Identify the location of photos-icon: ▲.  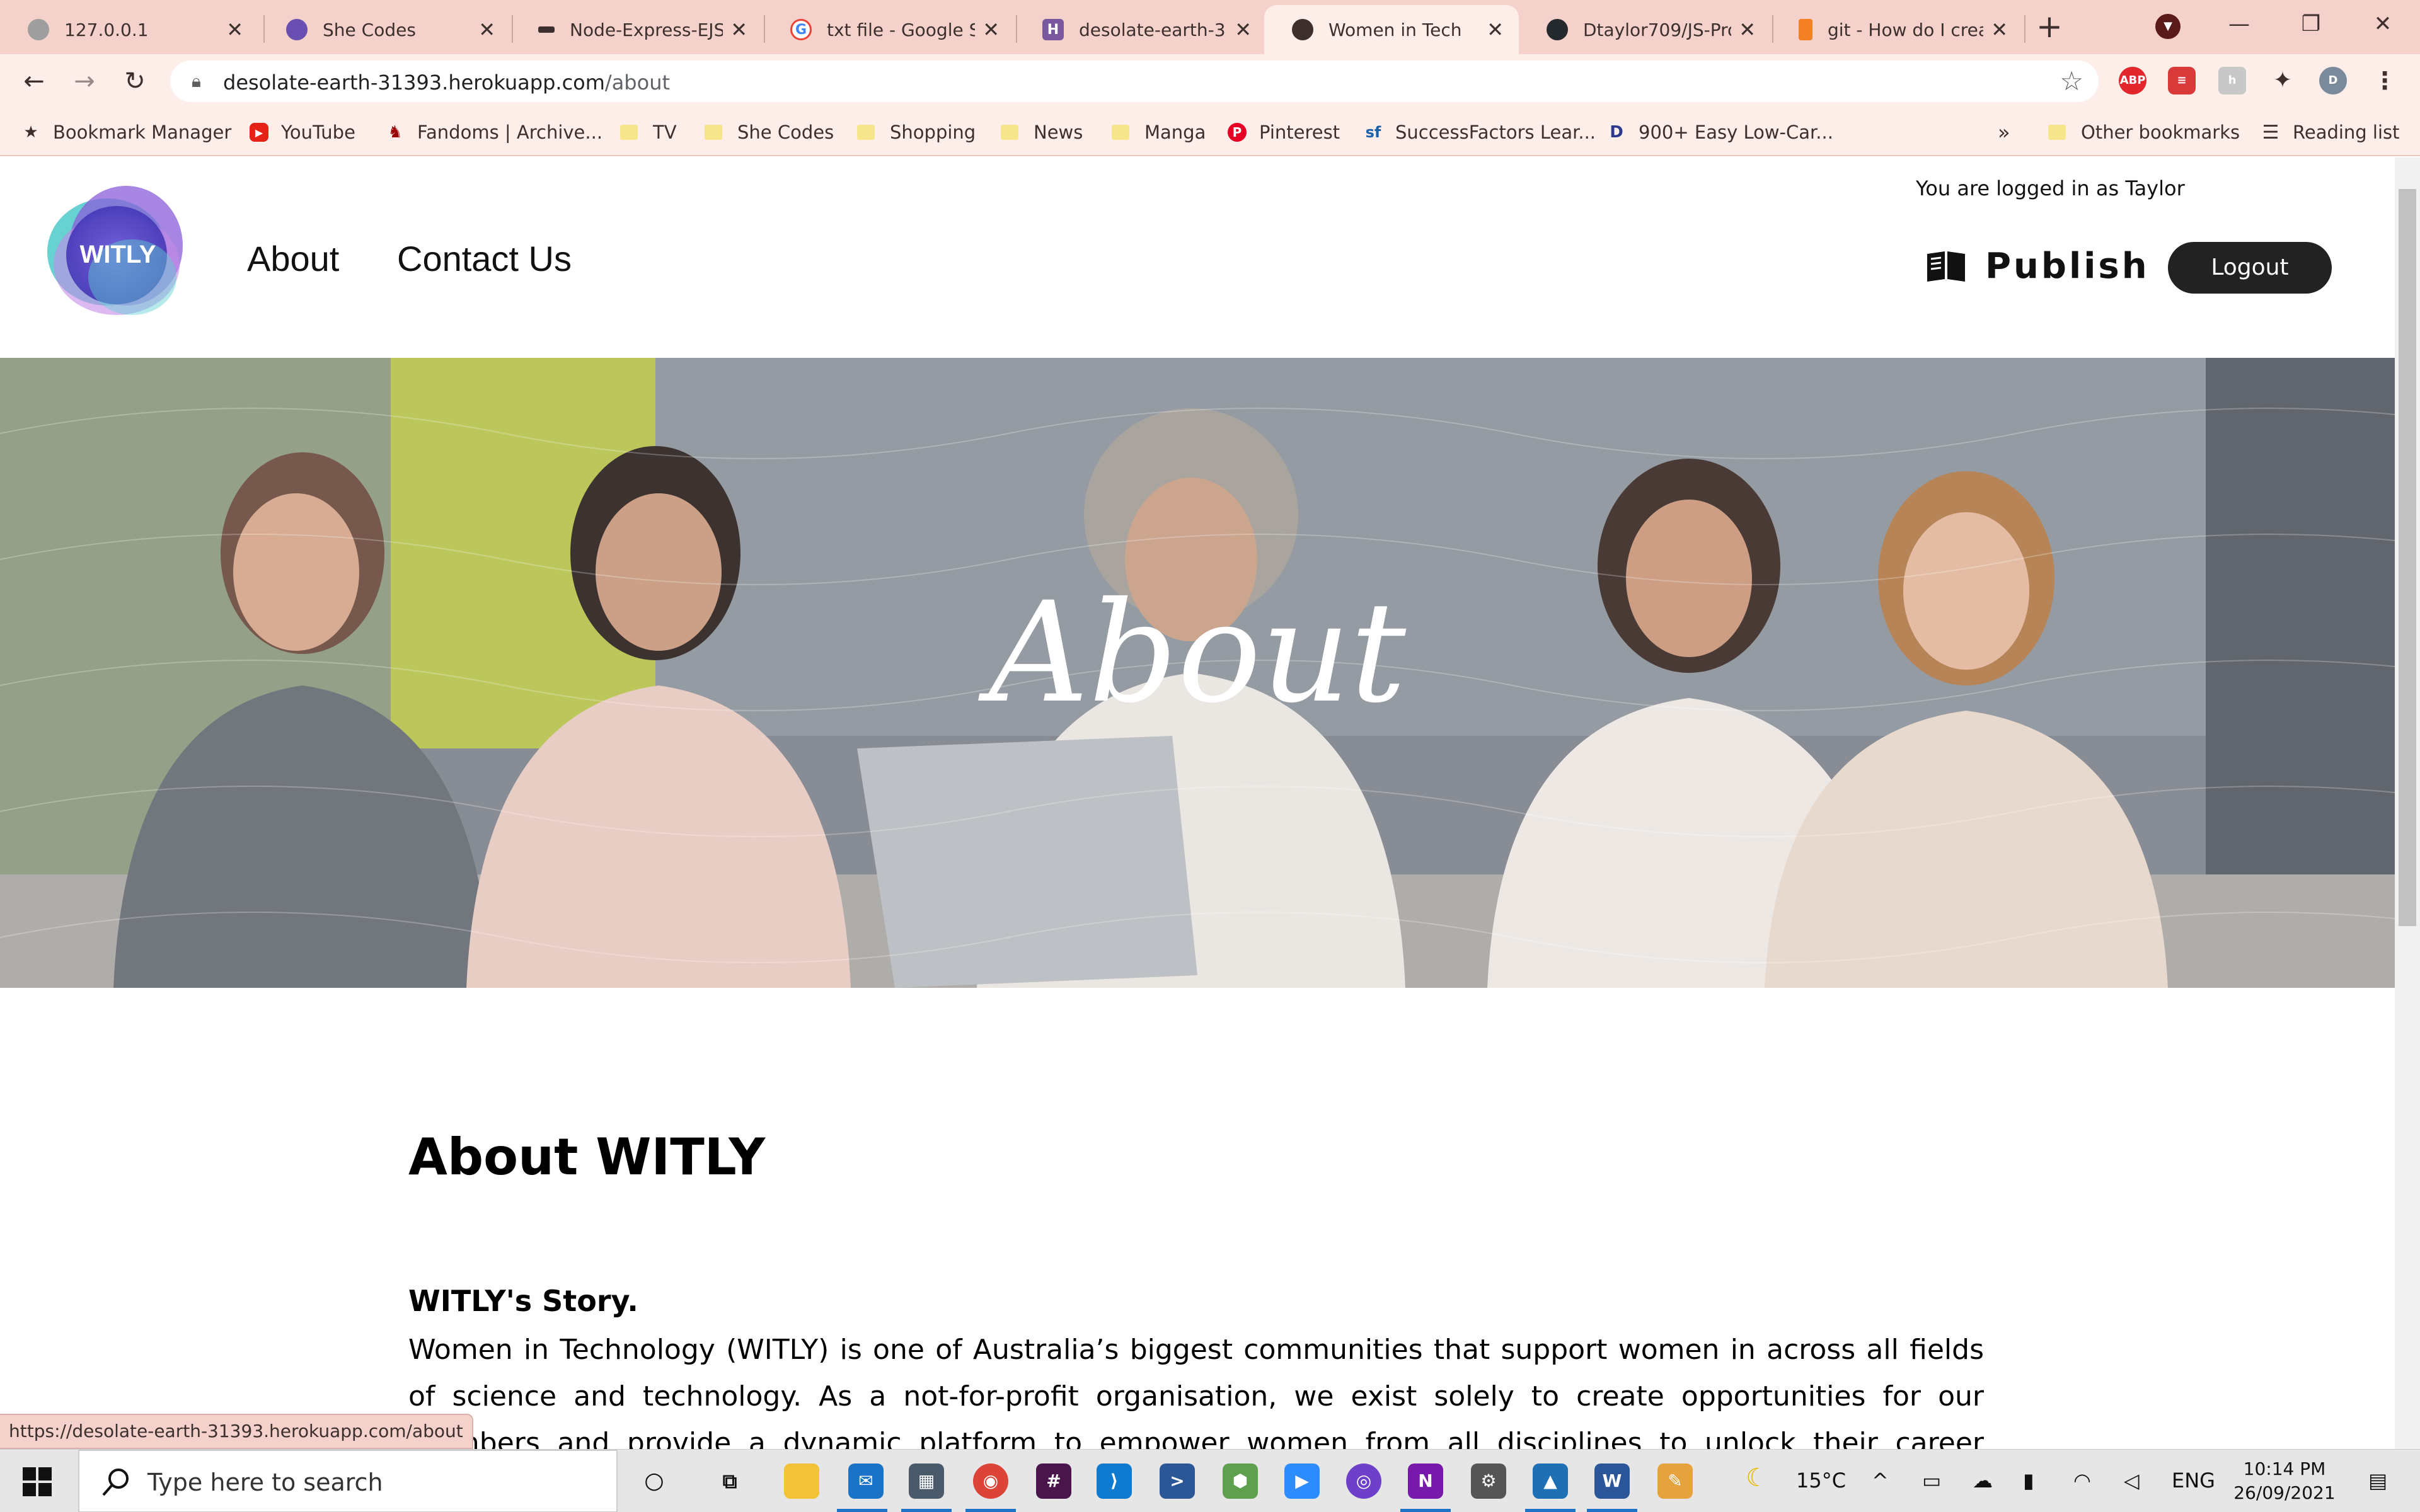
(1551, 1481).